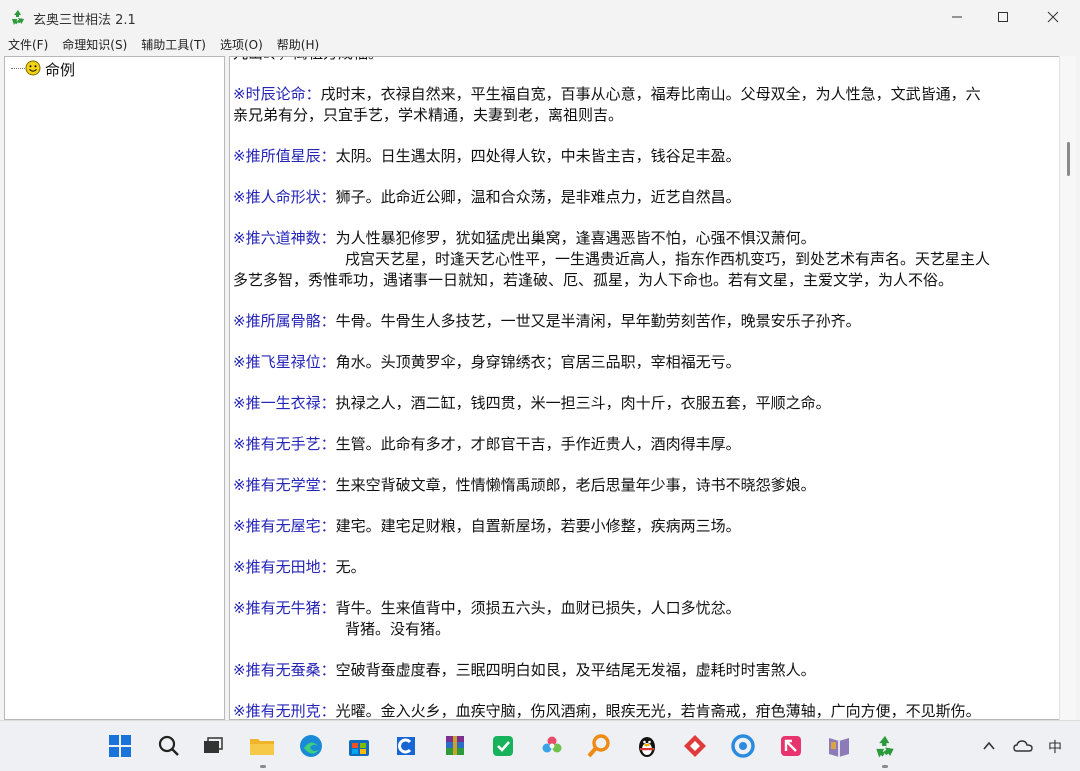 The height and width of the screenshot is (771, 1080). What do you see at coordinates (583, 403) in the screenshot?
I see `section-text: 执禄之人，酒二缸，钱四贯，米一担三斗，肉十斤，衣服五套，平顺之命。` at bounding box center [583, 403].